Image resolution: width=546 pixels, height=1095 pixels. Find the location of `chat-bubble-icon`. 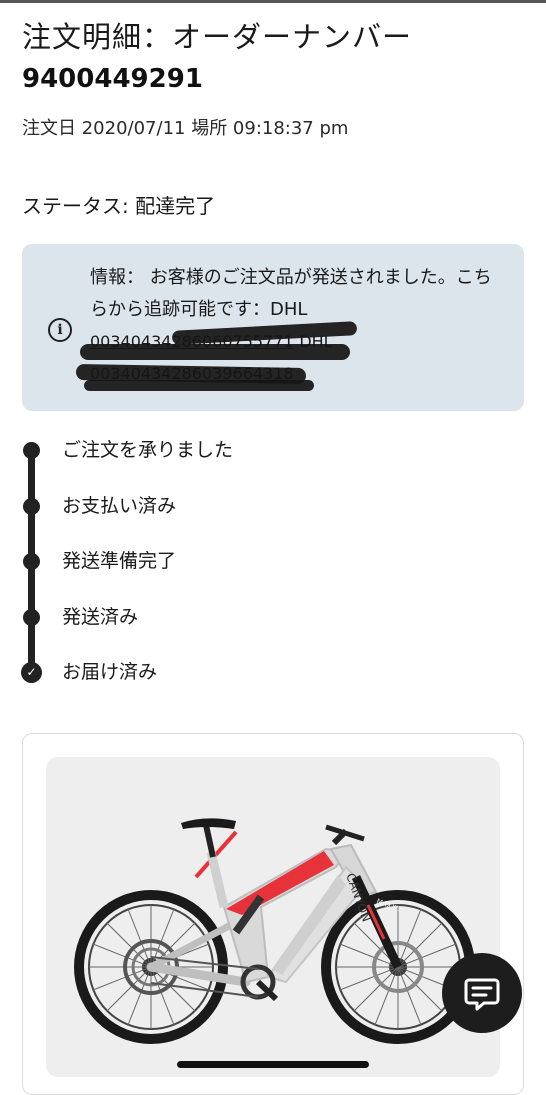

chat-bubble-icon is located at coordinates (482, 994).